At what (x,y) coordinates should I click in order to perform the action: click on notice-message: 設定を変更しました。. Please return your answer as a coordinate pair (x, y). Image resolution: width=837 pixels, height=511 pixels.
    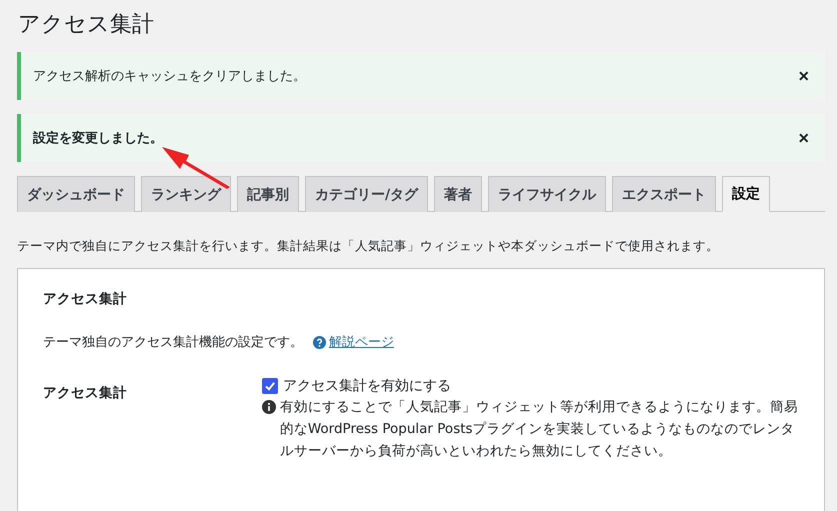
    Looking at the image, I should click on (98, 138).